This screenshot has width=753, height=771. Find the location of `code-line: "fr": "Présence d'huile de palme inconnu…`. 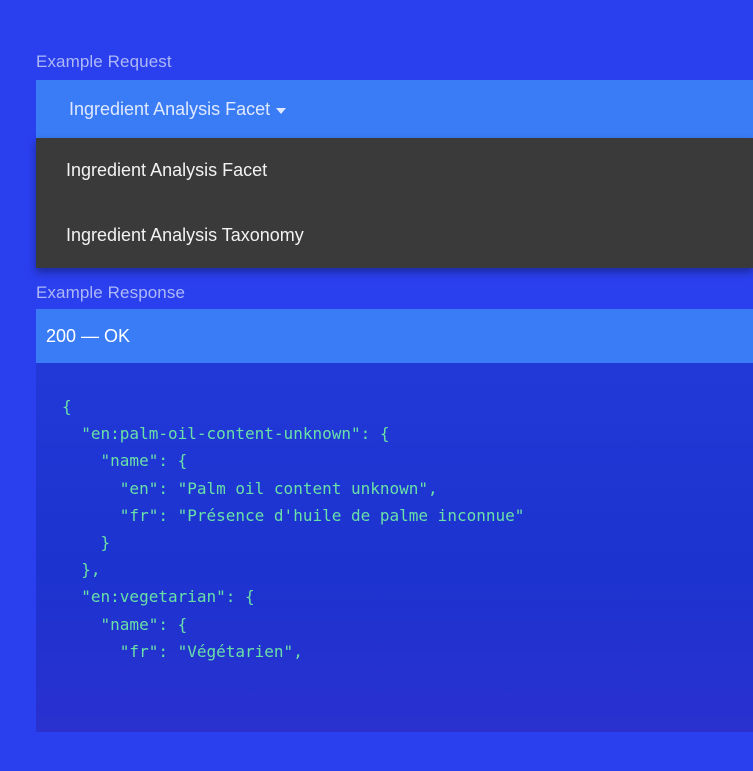

code-line: "fr": "Présence d'huile de palme inconnu… is located at coordinates (293, 515).